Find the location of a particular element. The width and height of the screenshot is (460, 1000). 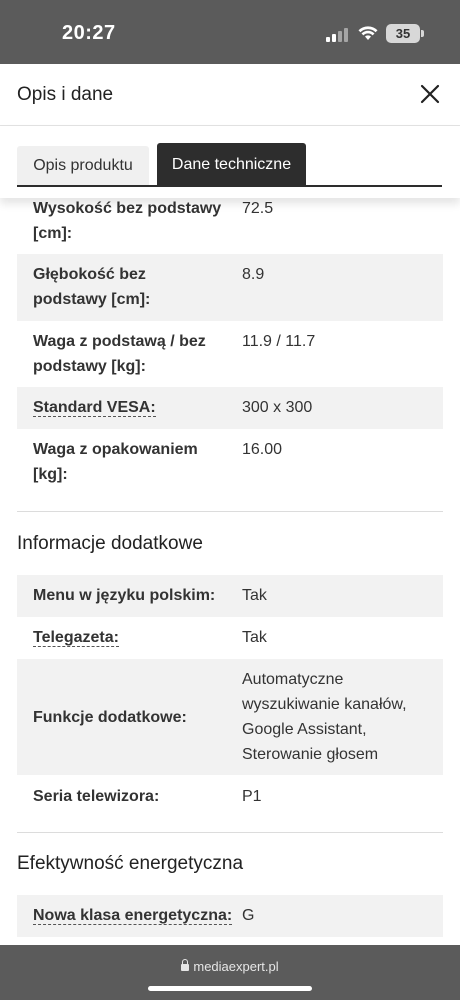

spec-label-wrap: Nowa klasa energetyczna: is located at coordinates (135, 915).